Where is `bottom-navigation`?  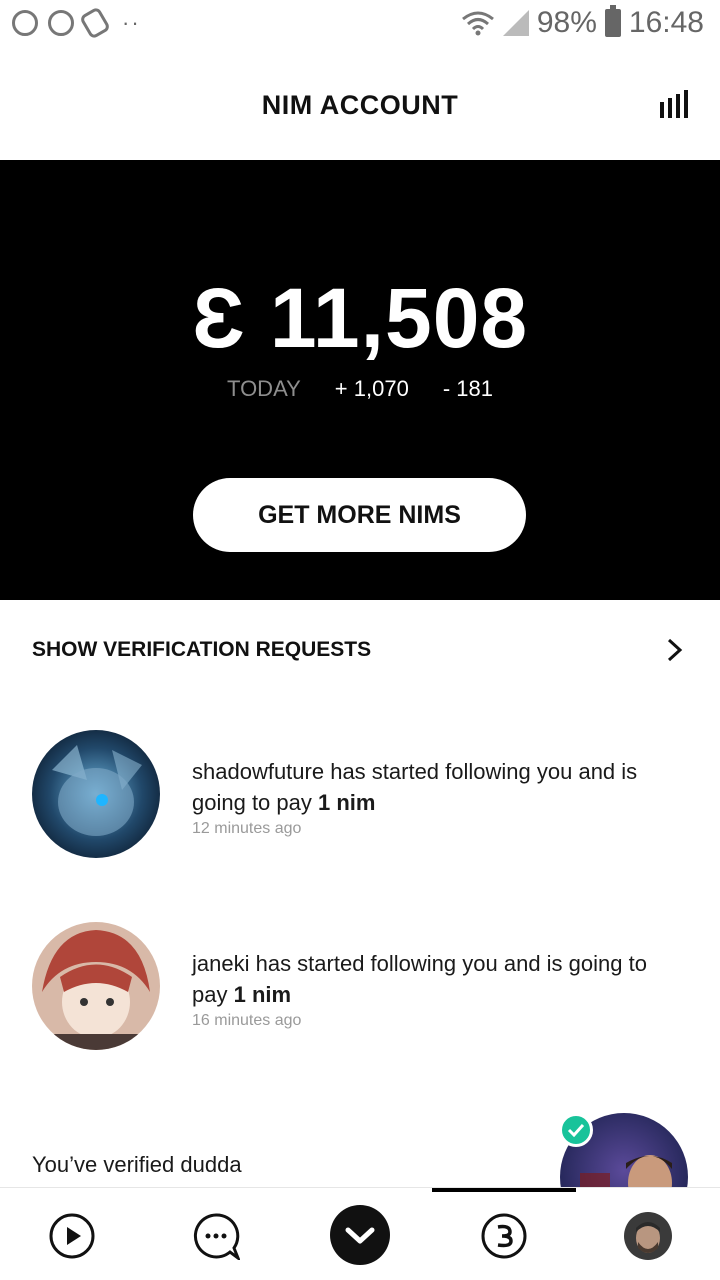
bottom-navigation is located at coordinates (360, 1233).